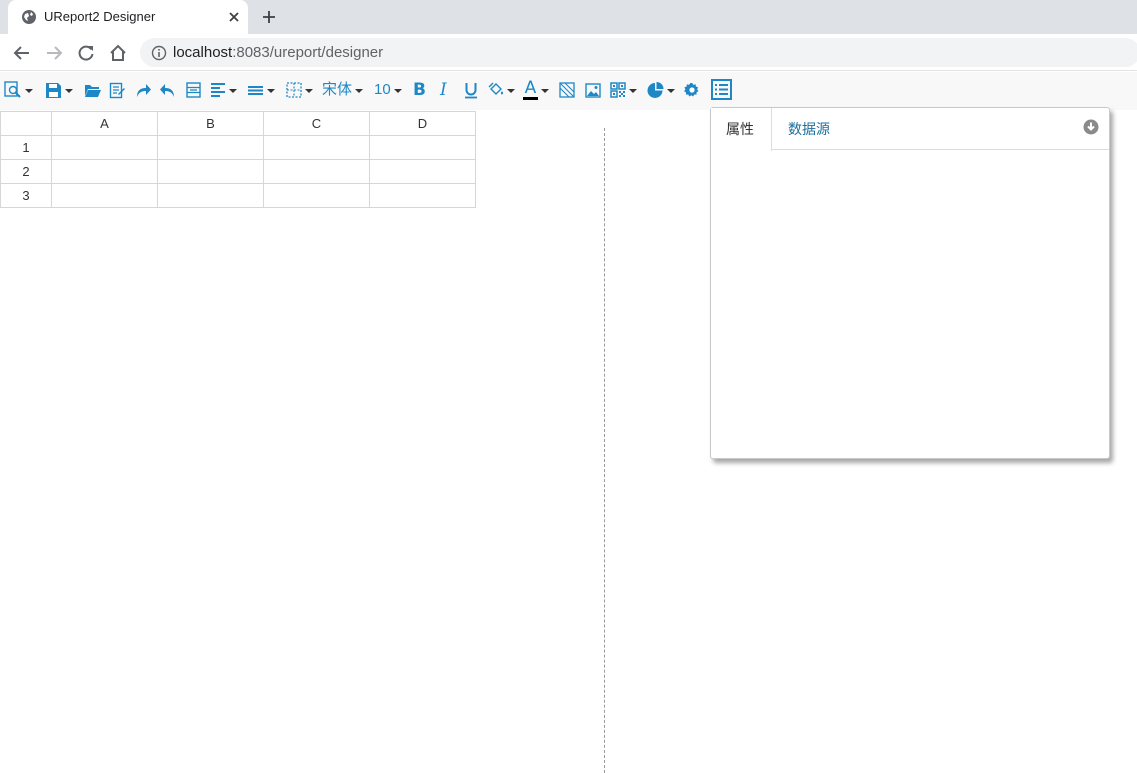 Image resolution: width=1137 pixels, height=773 pixels. I want to click on cell-a2, so click(104, 171).